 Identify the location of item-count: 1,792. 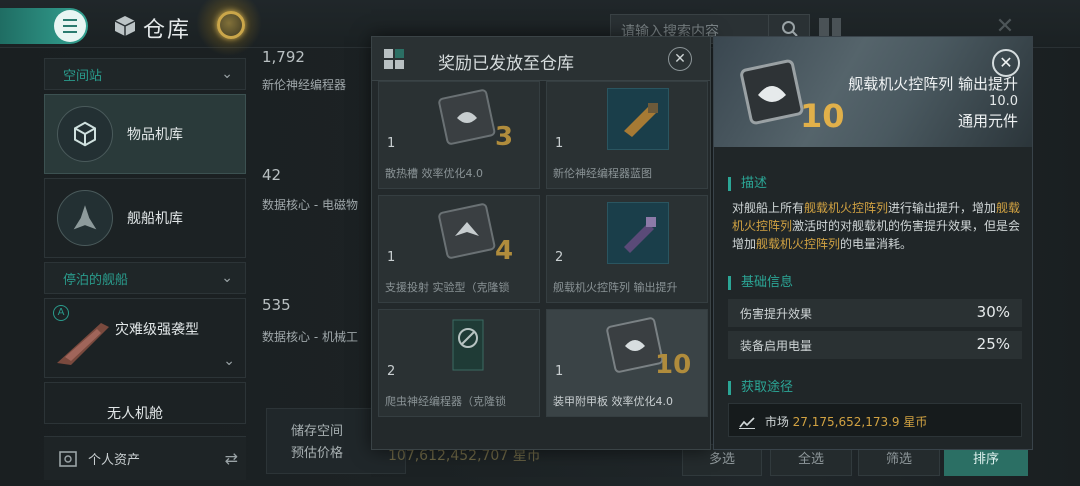
(283, 57).